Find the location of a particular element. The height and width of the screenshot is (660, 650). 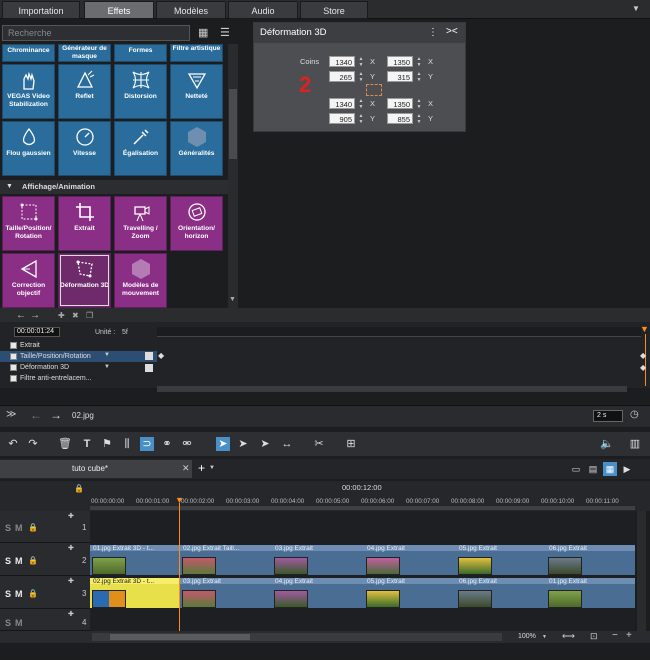

collapse-panel-icon: >< is located at coordinates (452, 31).